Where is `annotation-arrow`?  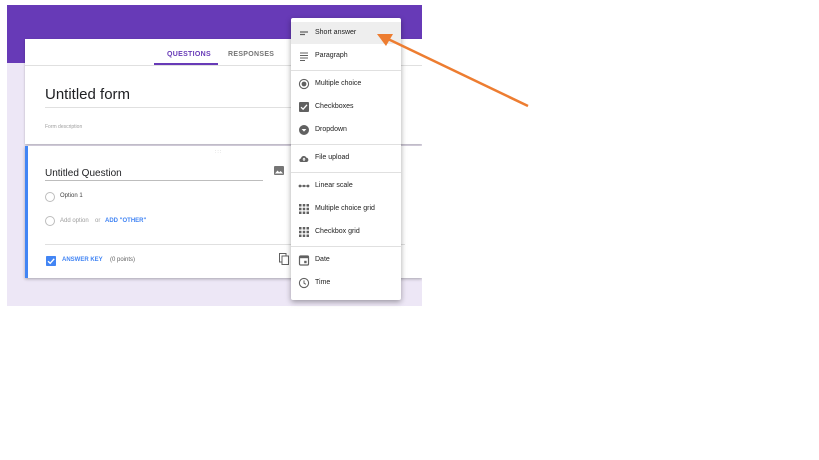
annotation-arrow is located at coordinates (453, 71).